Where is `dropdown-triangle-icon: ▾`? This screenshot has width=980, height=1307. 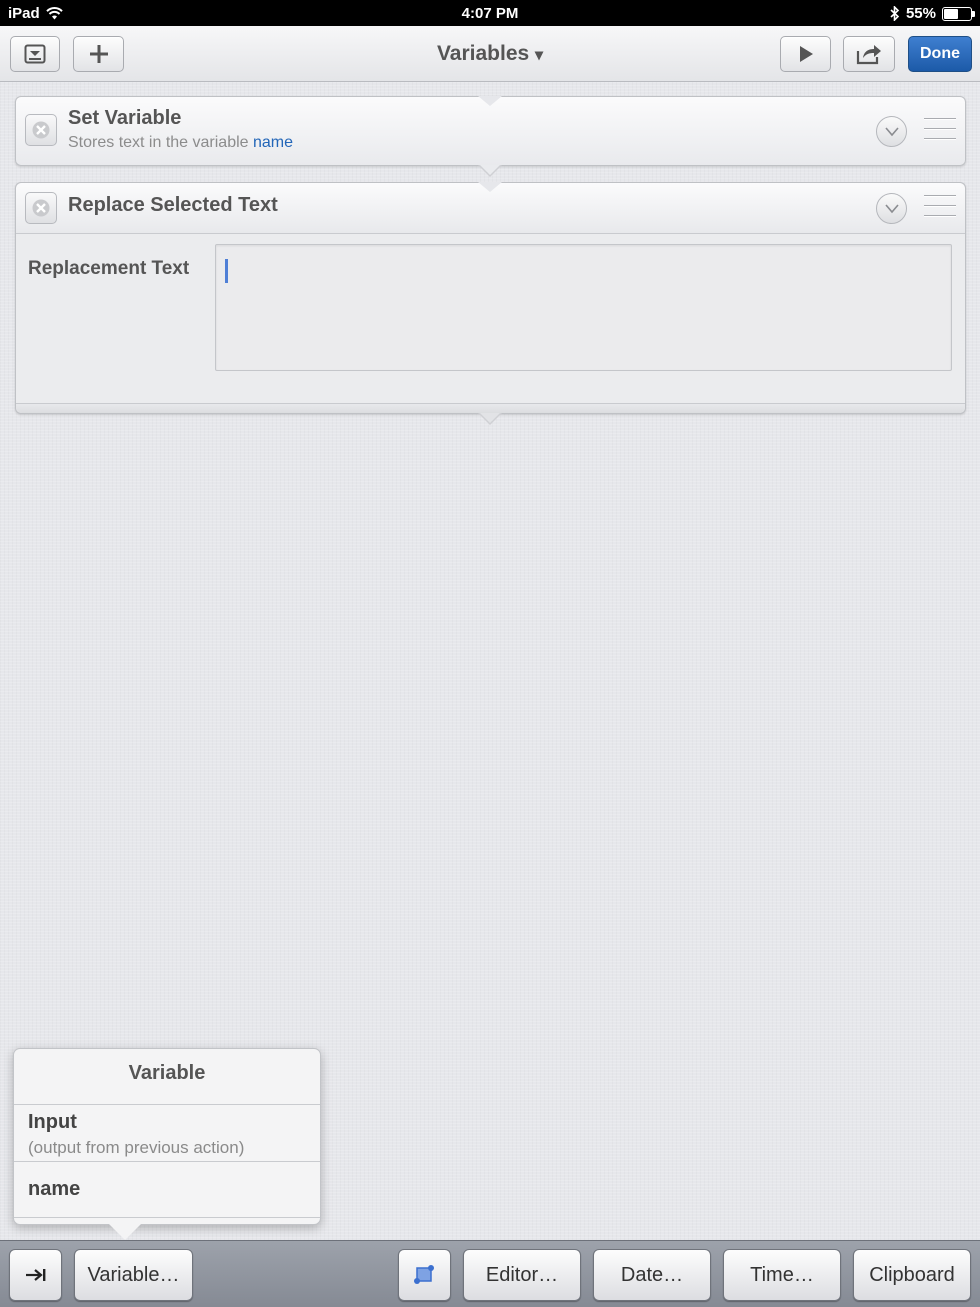
dropdown-triangle-icon: ▾ is located at coordinates (539, 55).